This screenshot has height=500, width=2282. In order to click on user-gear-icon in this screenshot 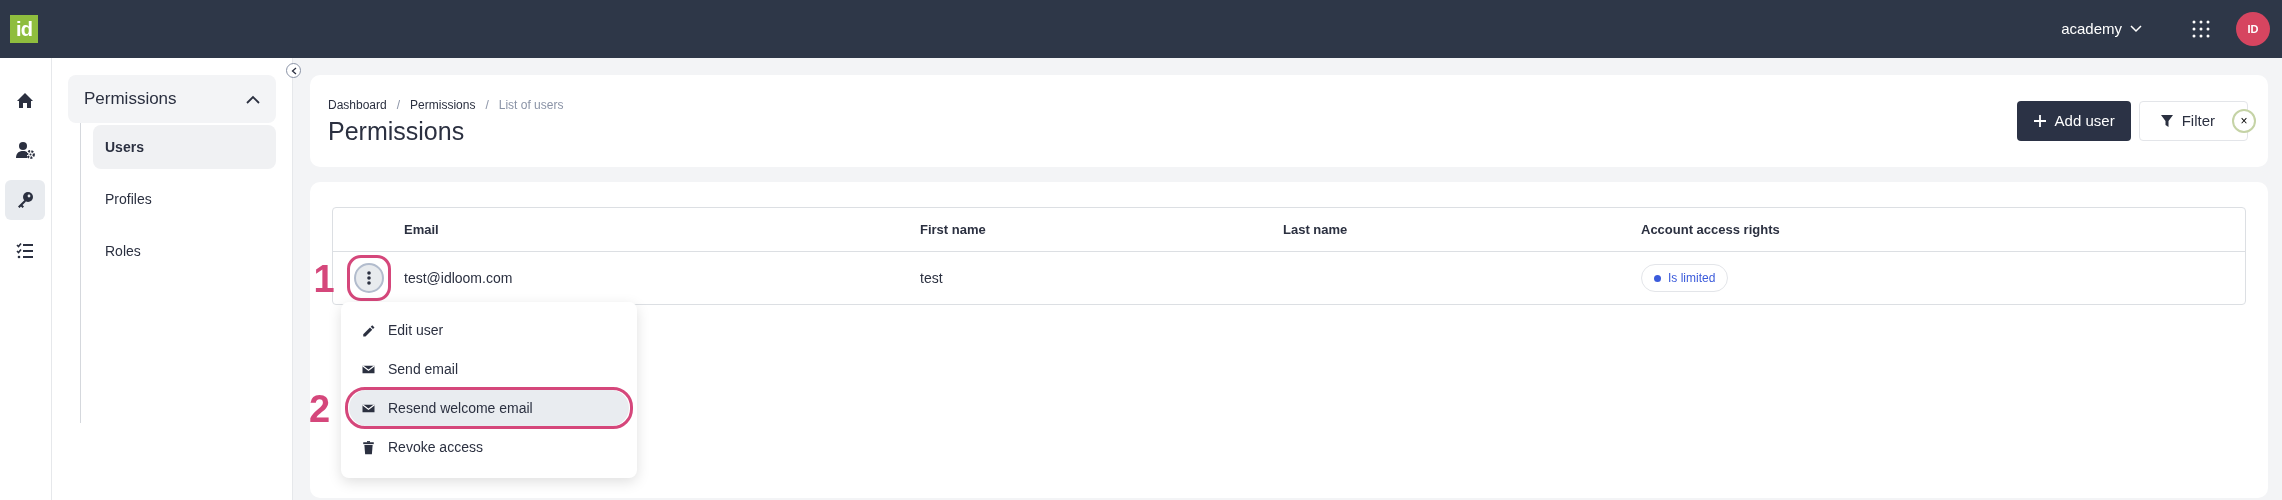, I will do `click(25, 150)`.